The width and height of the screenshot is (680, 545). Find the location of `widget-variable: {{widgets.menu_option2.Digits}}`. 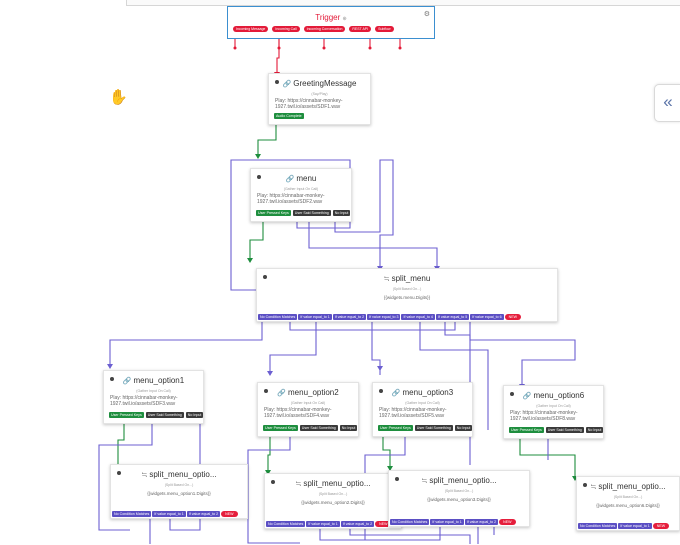

widget-variable: {{widgets.menu_option2.Digits}} is located at coordinates (333, 502).